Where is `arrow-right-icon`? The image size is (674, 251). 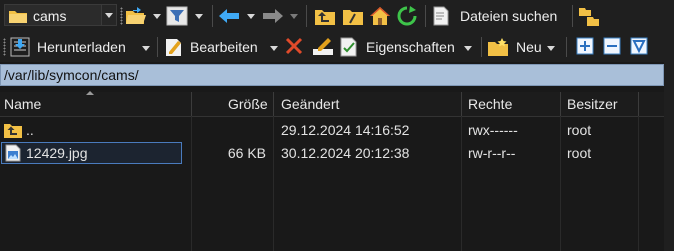
arrow-right-icon is located at coordinates (273, 16).